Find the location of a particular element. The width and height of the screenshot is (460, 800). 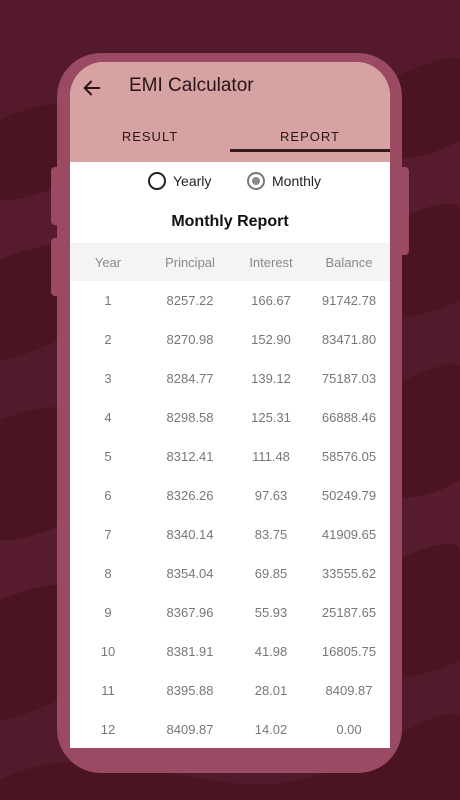

cell-balance: 0.00 is located at coordinates (349, 729).